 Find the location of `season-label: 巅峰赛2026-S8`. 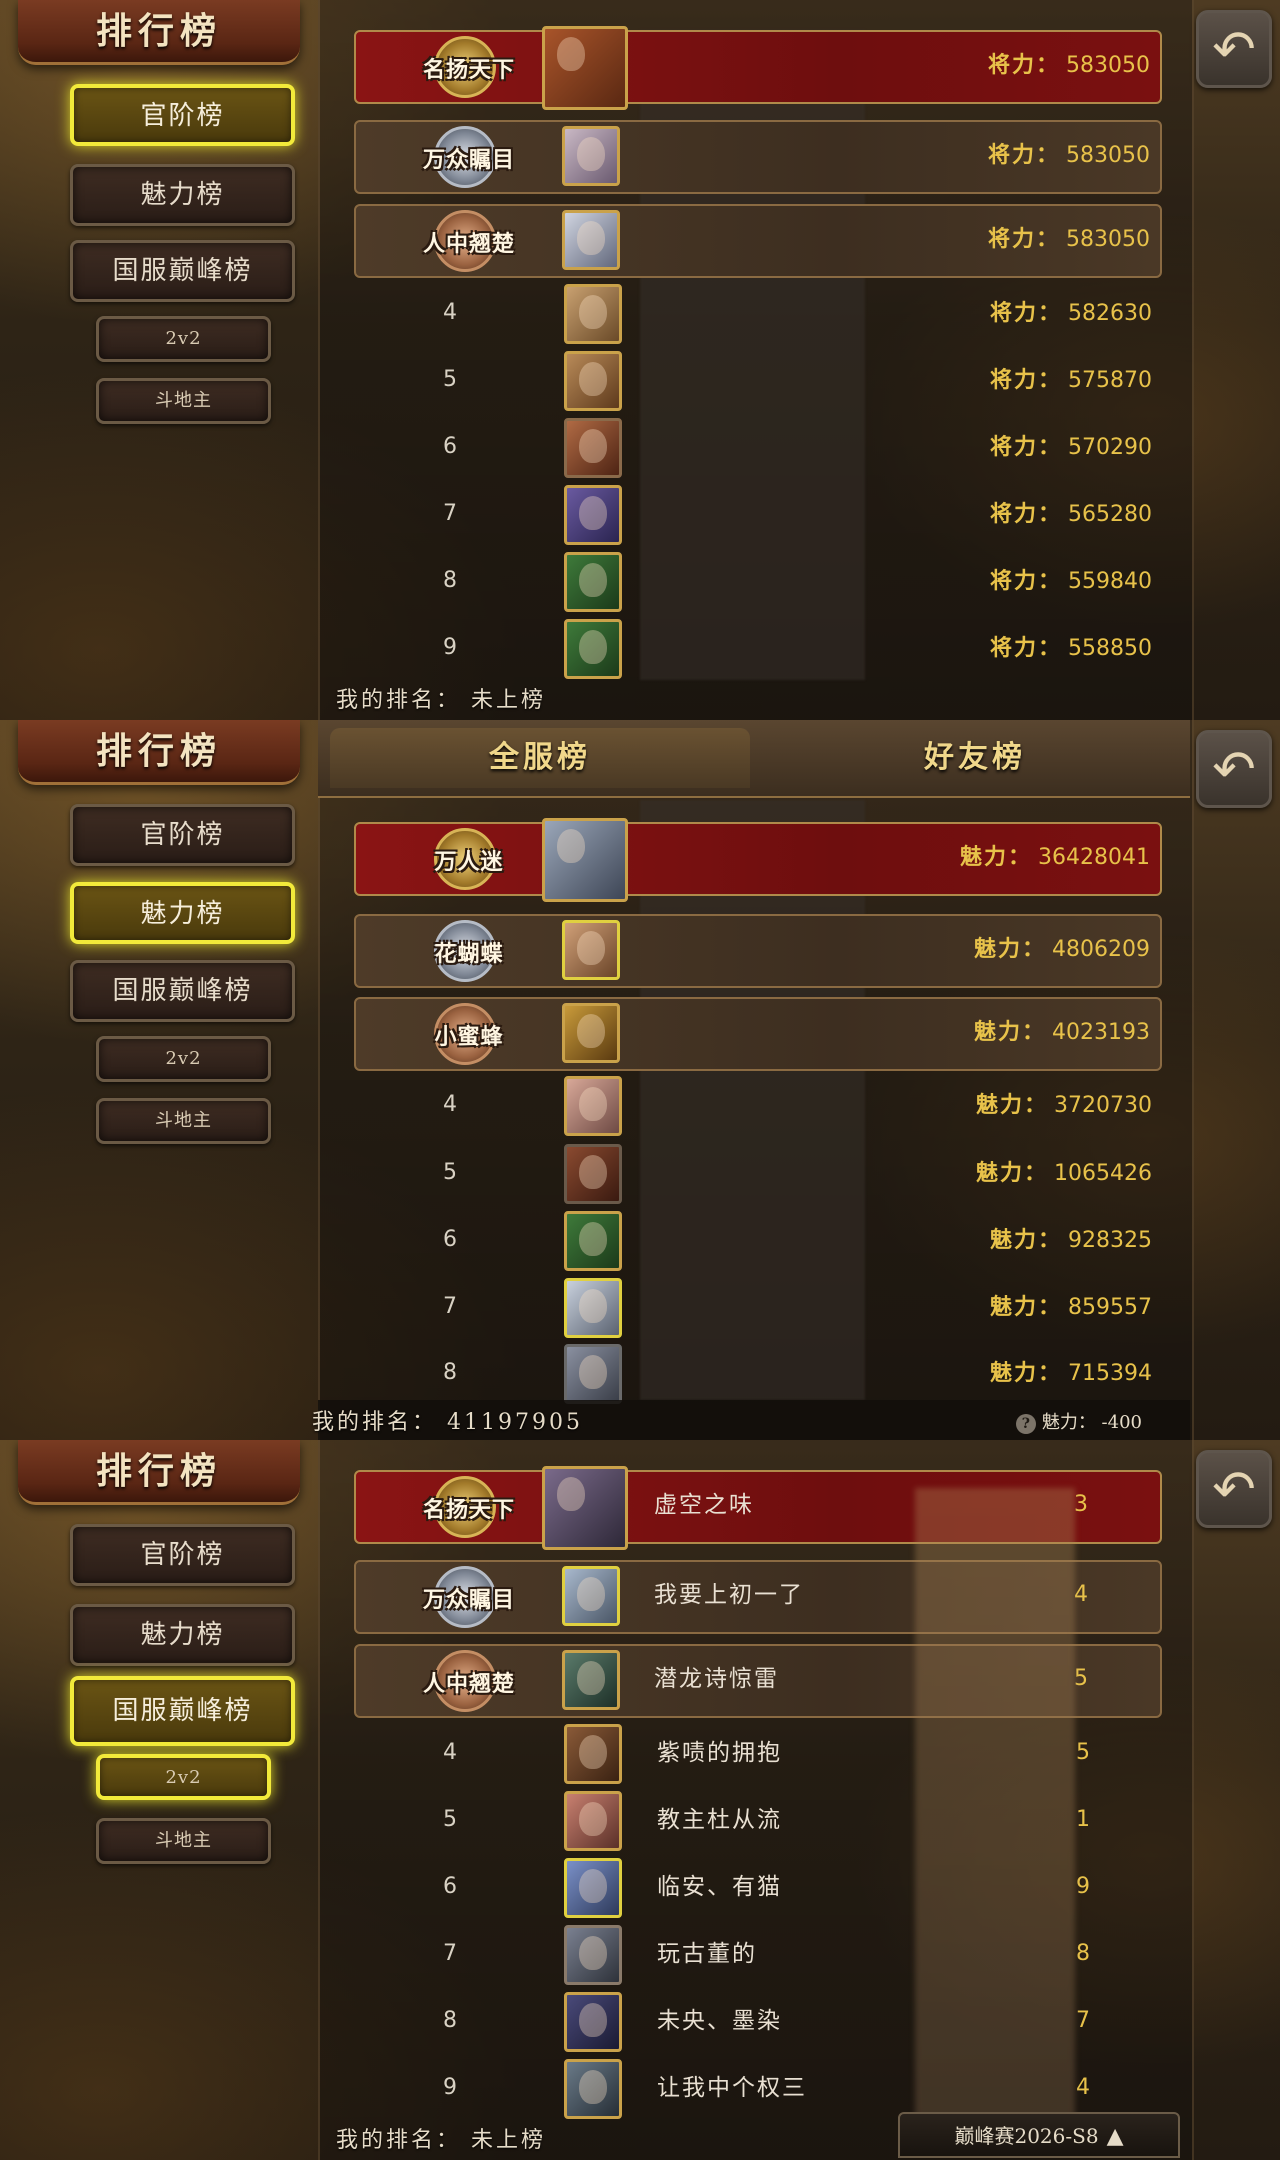

season-label: 巅峰赛2026-S8 is located at coordinates (1026, 2136).